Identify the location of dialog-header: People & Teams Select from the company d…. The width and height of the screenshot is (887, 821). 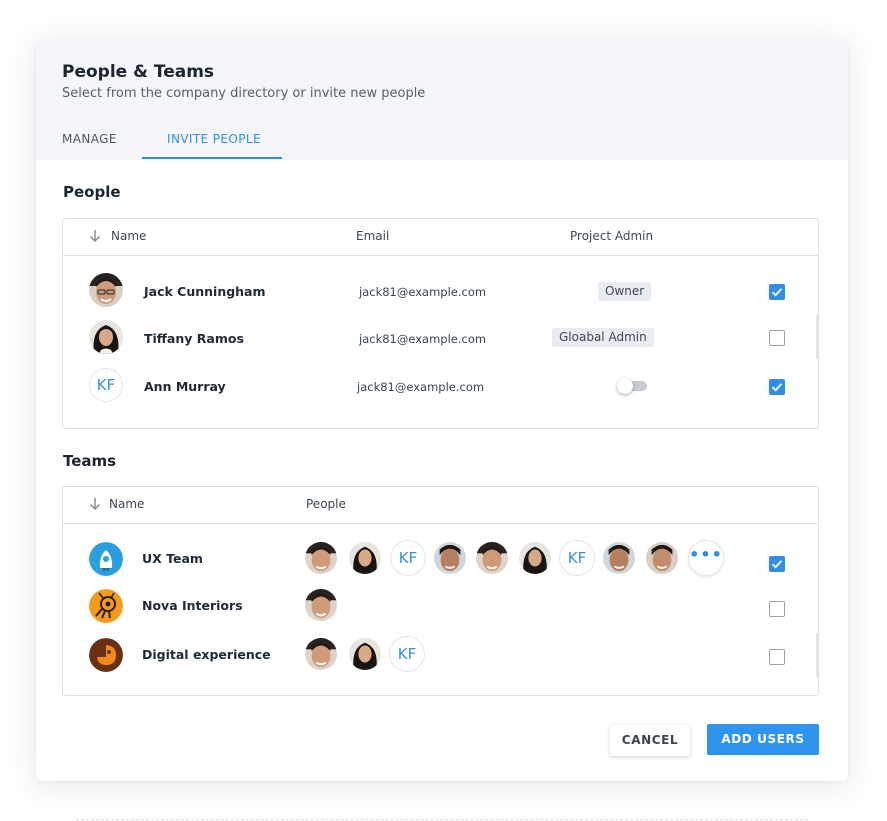
(442, 100).